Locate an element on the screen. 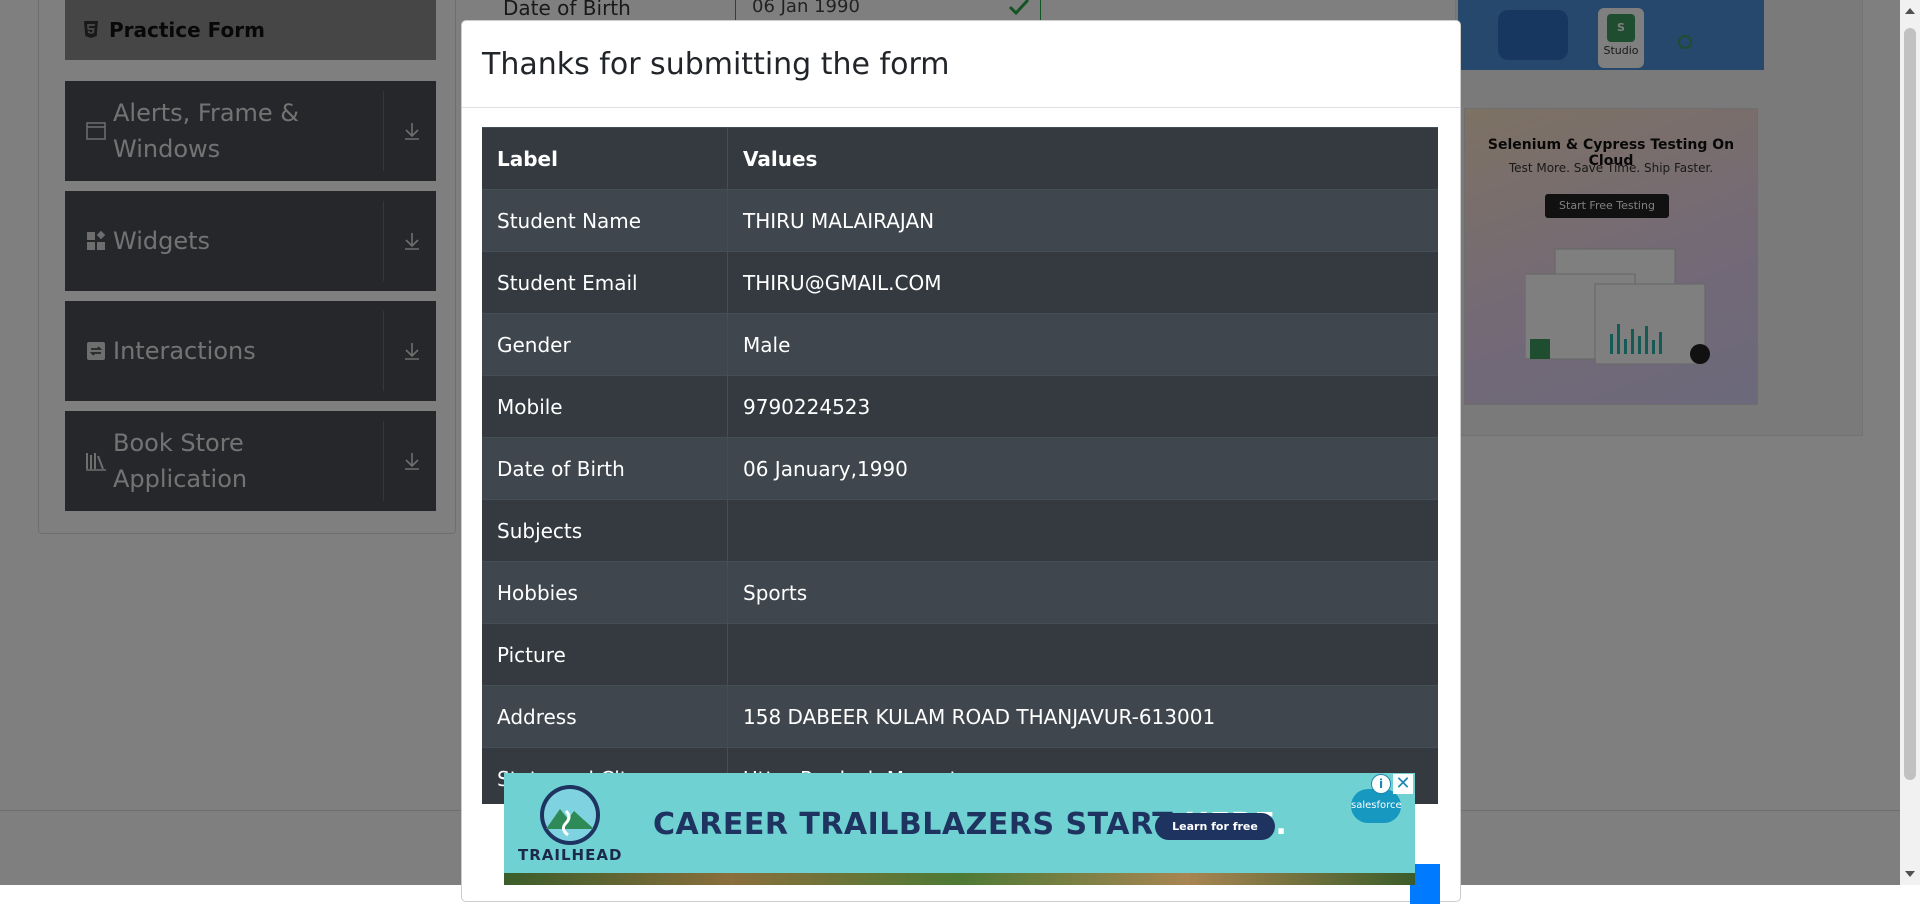 The height and width of the screenshot is (904, 1920). page-scrollbar is located at coordinates (1910, 442).